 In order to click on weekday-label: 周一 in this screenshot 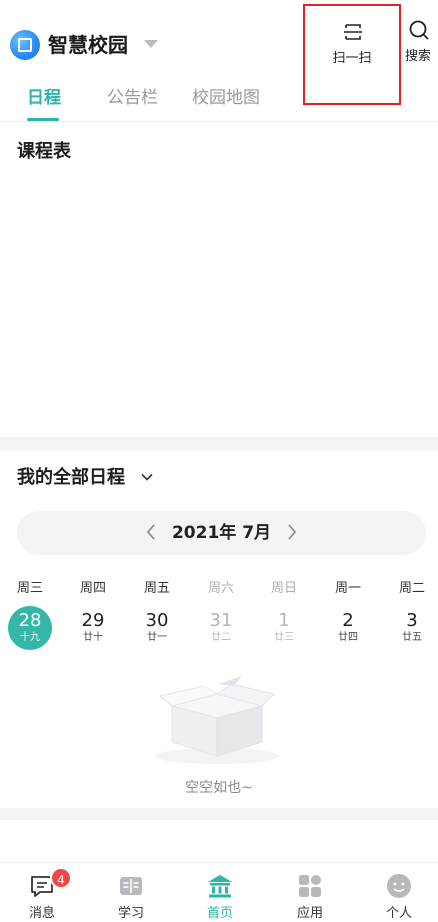, I will do `click(347, 588)`.